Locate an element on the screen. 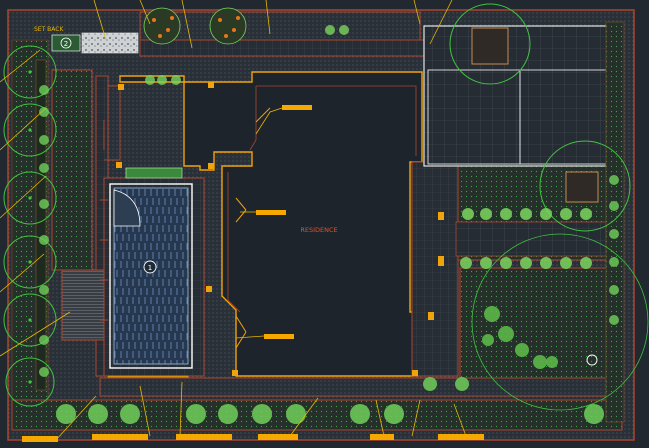 The image size is (649, 448). top-paving-band is located at coordinates (285, 48).